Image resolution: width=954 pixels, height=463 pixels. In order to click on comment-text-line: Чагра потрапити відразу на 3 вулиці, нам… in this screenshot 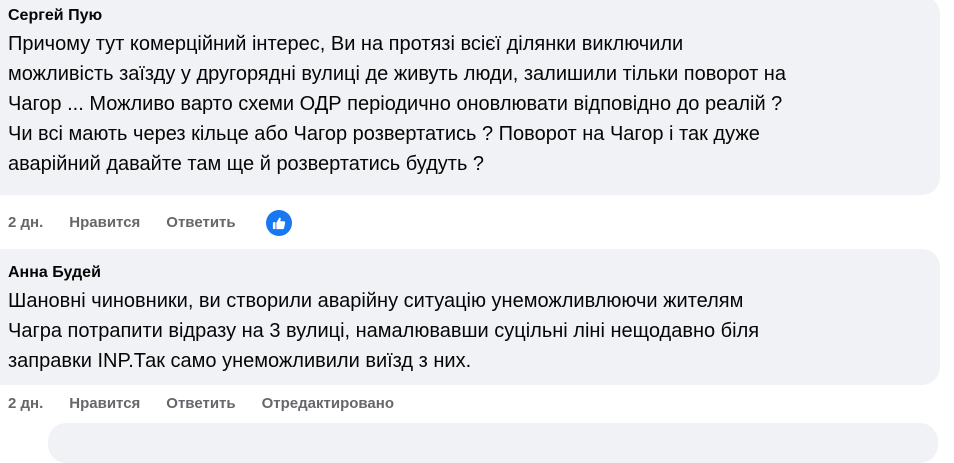, I will do `click(384, 331)`.